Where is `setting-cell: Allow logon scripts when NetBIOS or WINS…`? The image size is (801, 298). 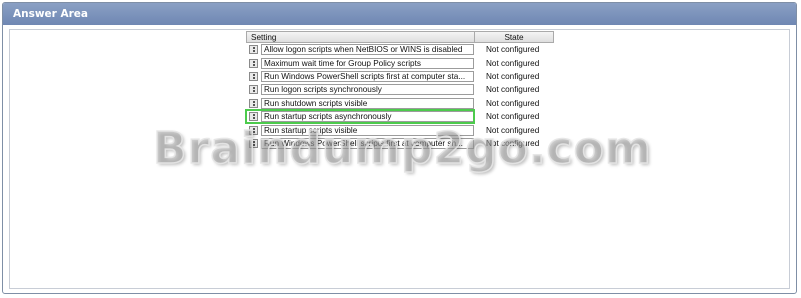 setting-cell: Allow logon scripts when NetBIOS or WINS… is located at coordinates (360, 49).